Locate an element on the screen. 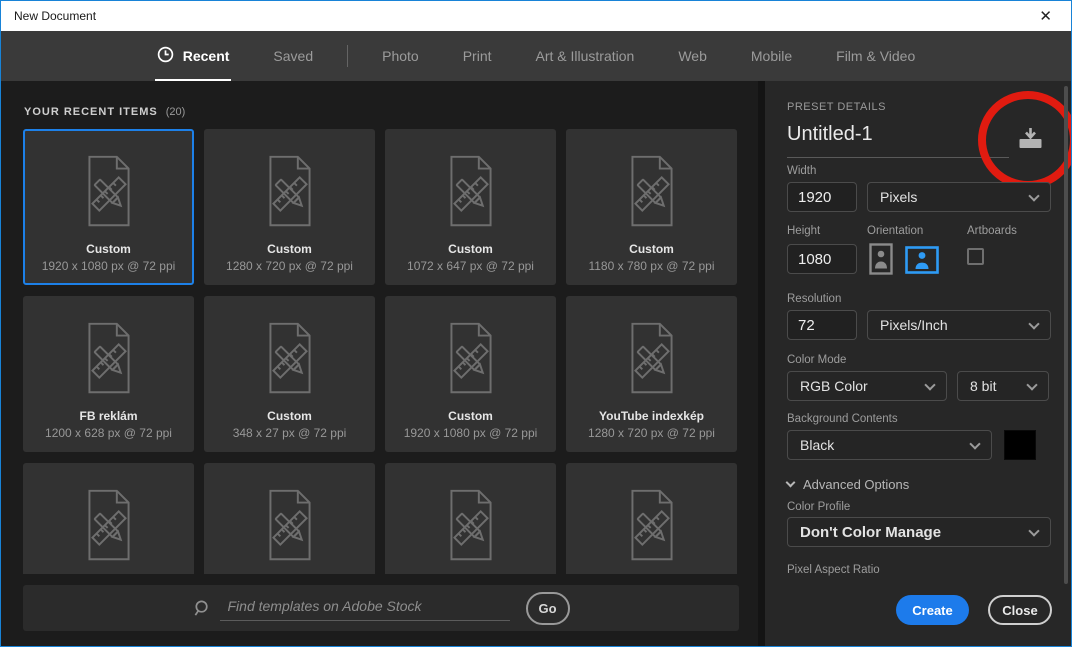 Image resolution: width=1072 pixels, height=647 pixels. tab-film-video: Film & Video is located at coordinates (875, 56).